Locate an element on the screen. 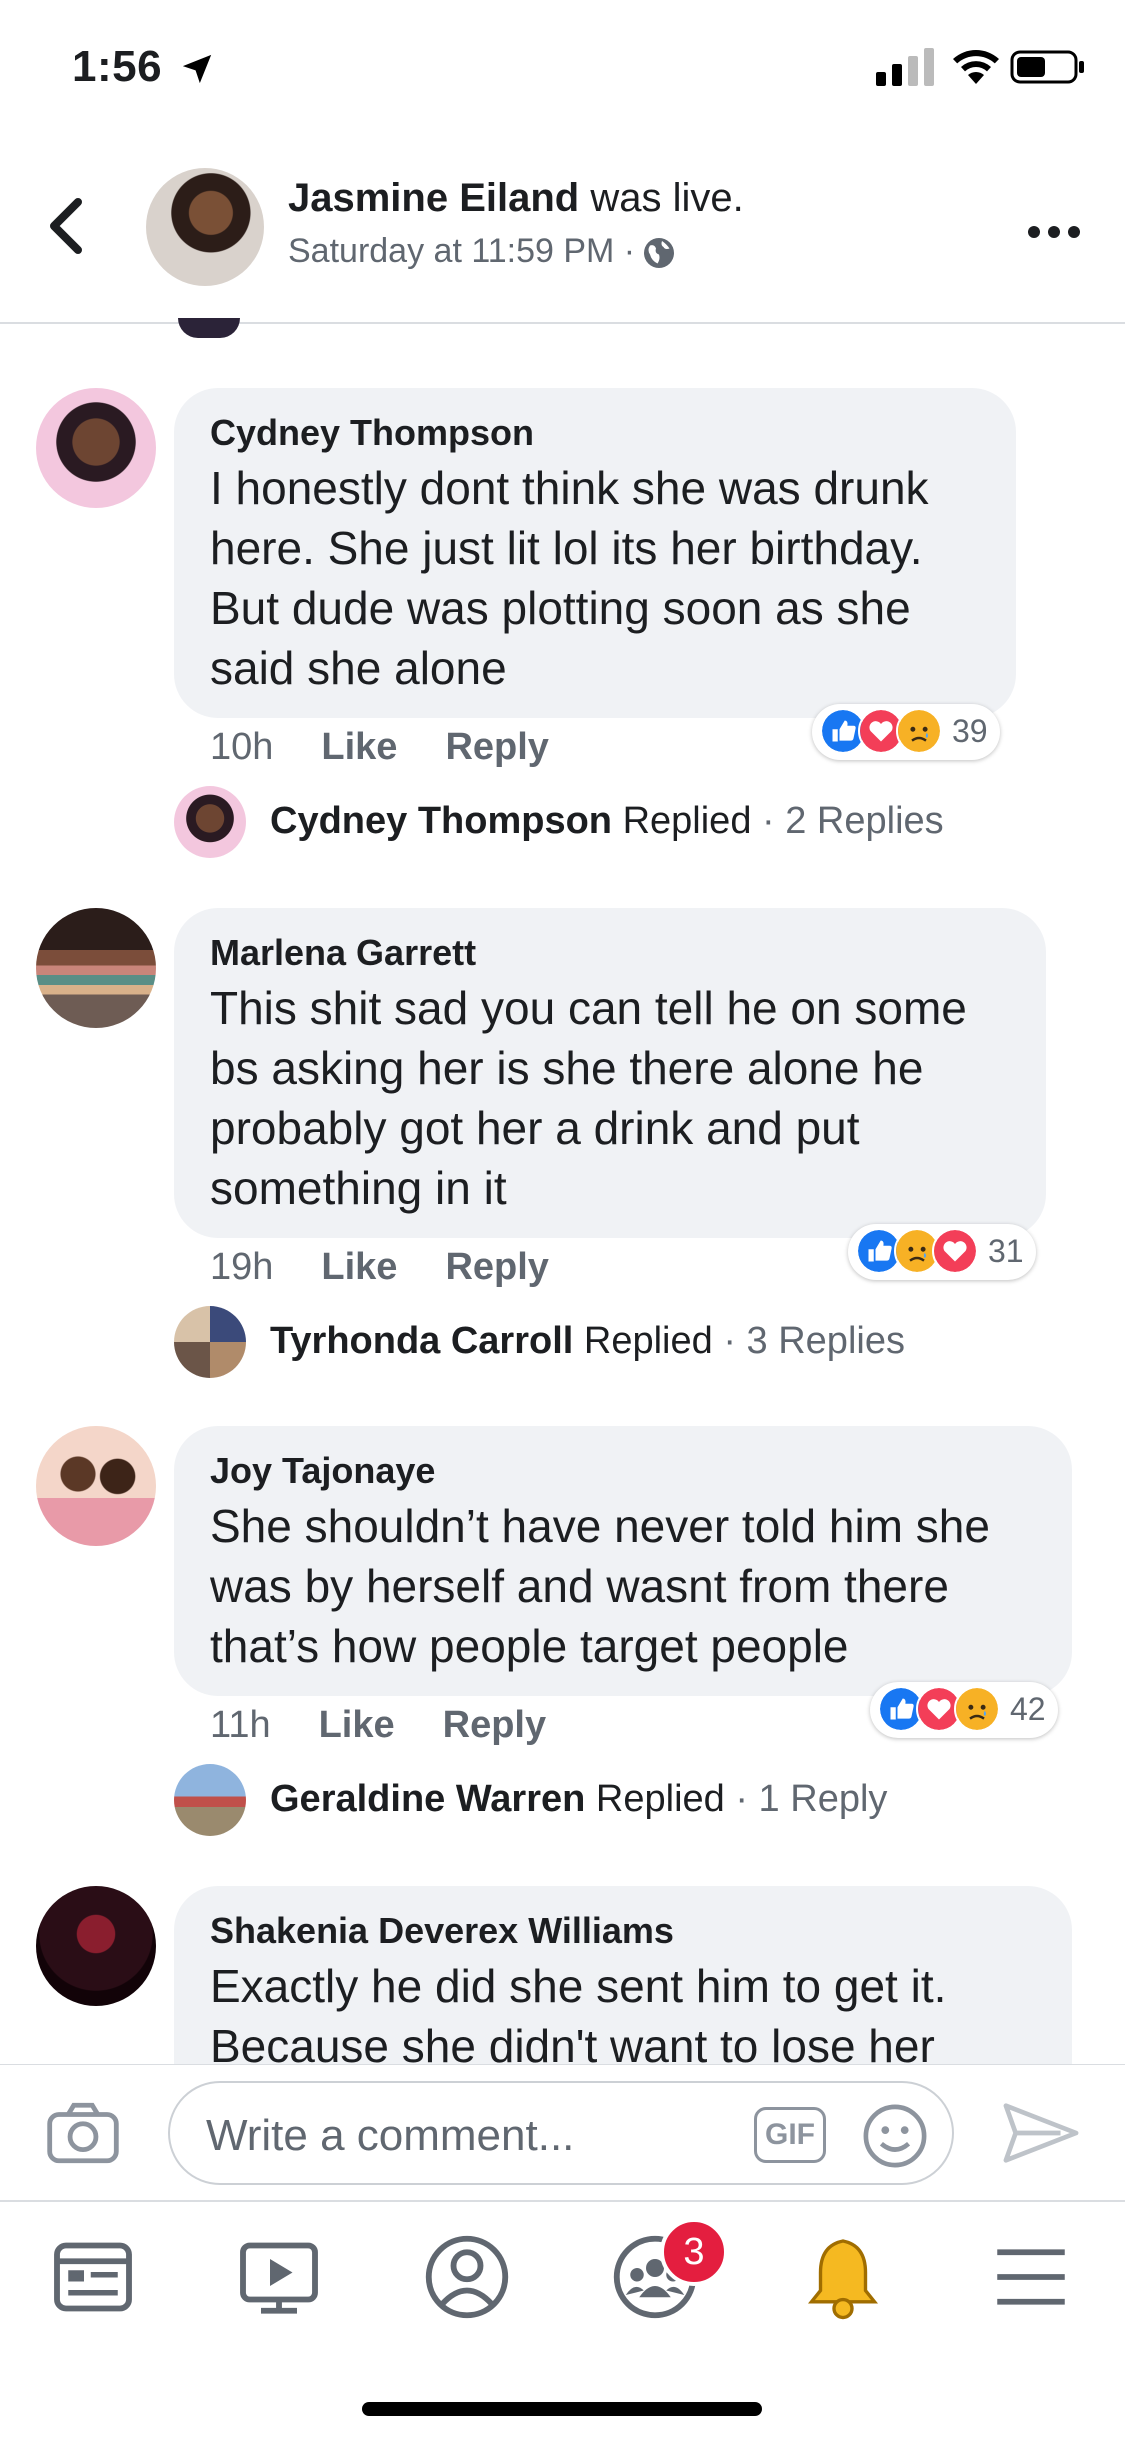  poster-avatar is located at coordinates (205, 227).